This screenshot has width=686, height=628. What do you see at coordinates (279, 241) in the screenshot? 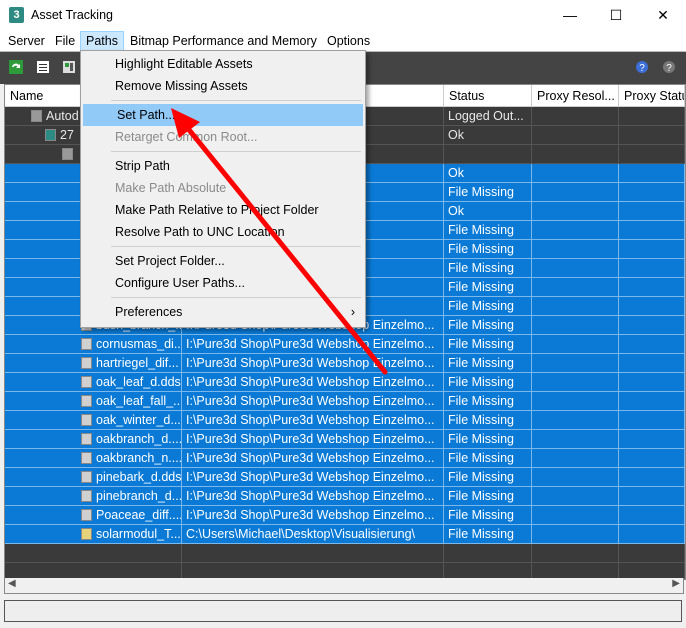
I see `annotation-arrow` at bounding box center [279, 241].